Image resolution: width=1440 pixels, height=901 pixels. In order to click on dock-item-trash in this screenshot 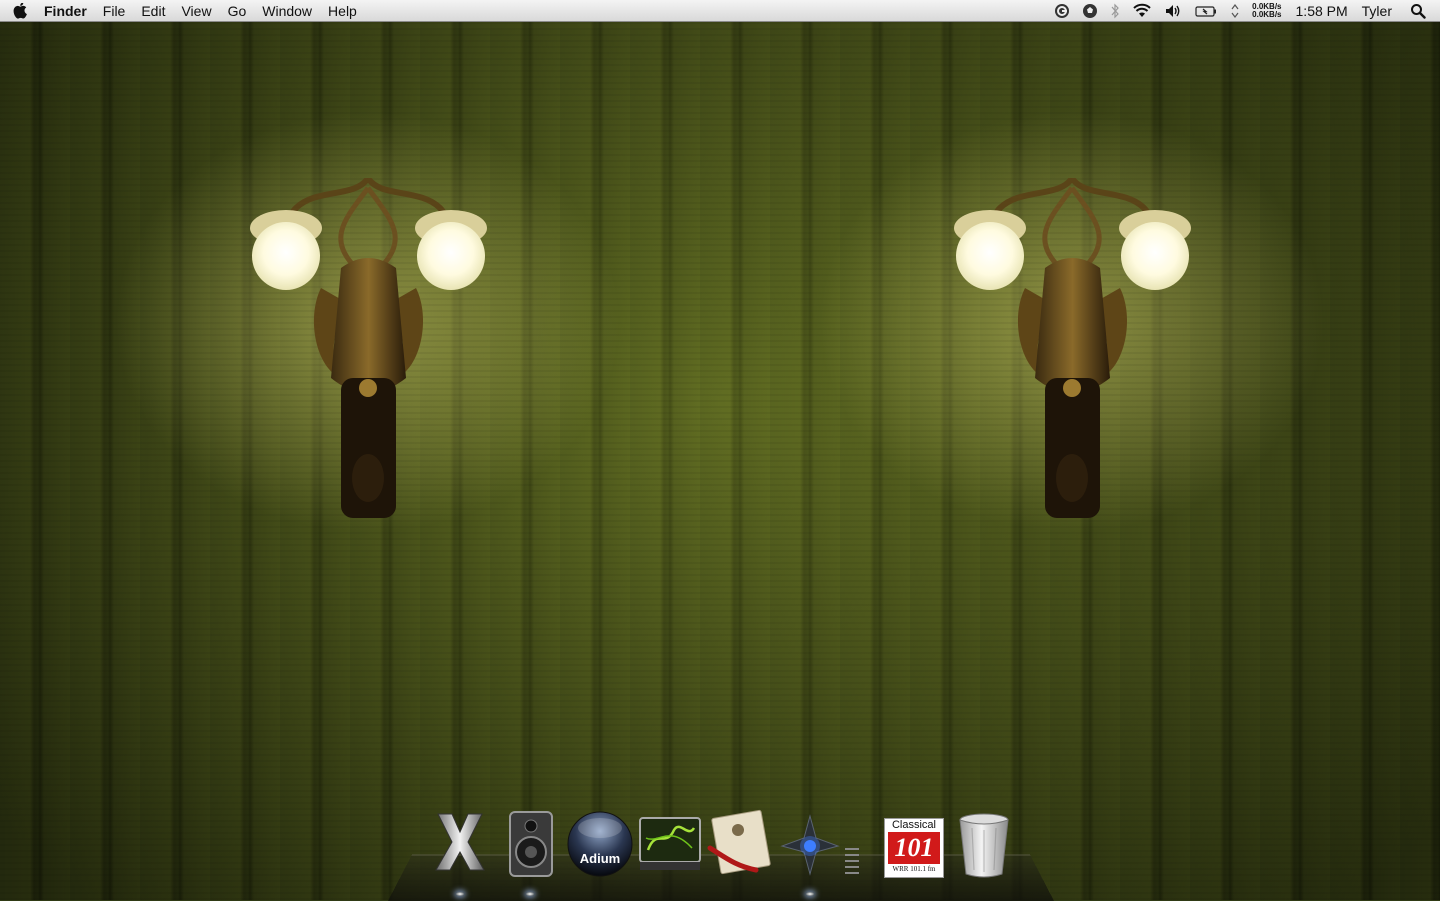, I will do `click(988, 854)`.